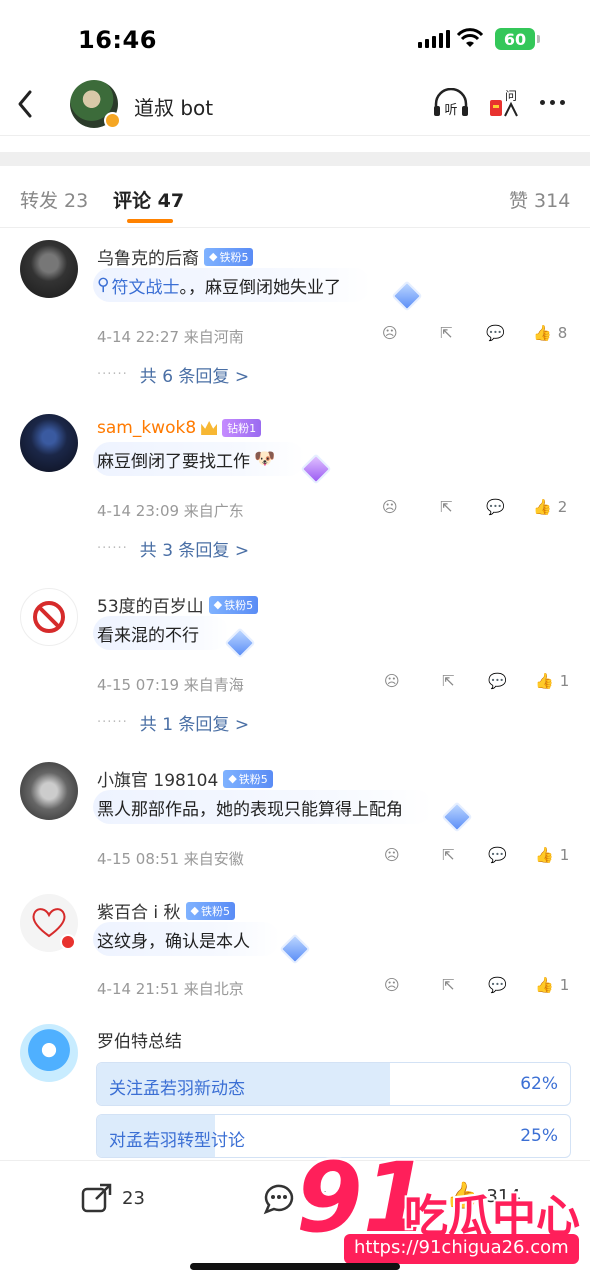 This screenshot has height=1280, width=590. Describe the element at coordinates (333, 1084) in the screenshot. I see `poll-option: 关注孟若羽新动态 62%` at that location.